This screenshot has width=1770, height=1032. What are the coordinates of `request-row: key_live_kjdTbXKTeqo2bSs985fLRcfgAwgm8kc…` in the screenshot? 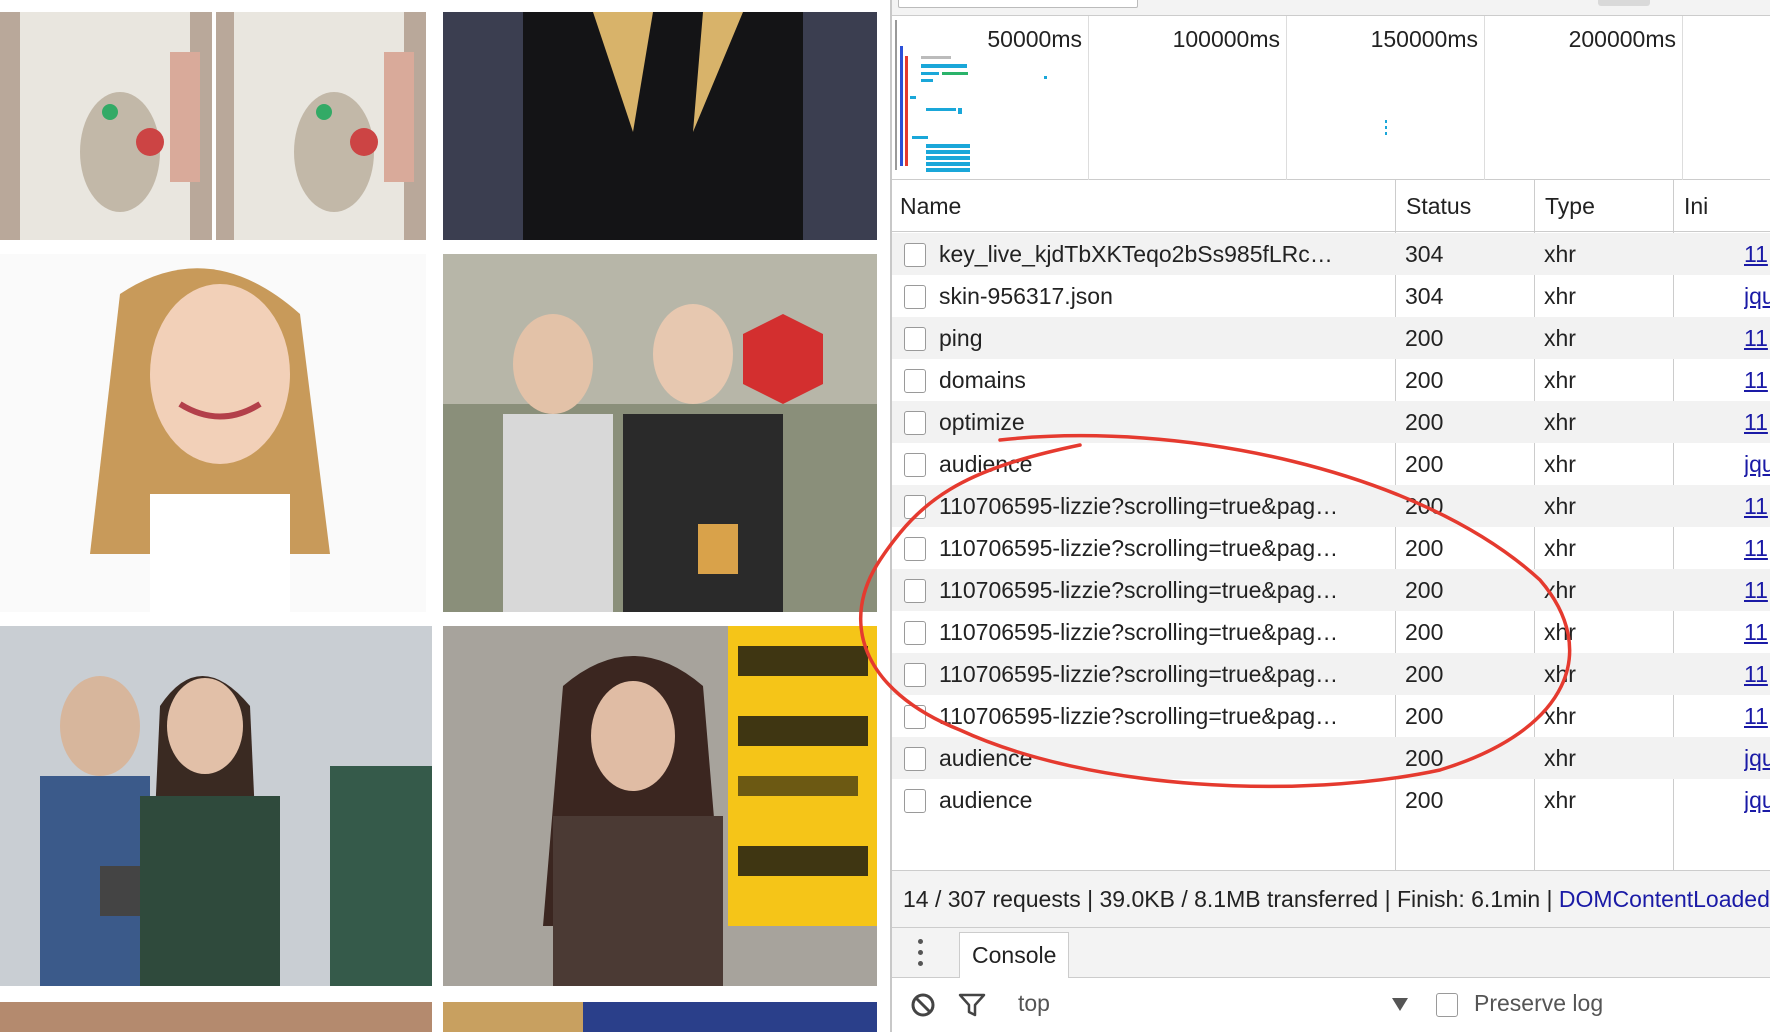 It's located at (1331, 254).